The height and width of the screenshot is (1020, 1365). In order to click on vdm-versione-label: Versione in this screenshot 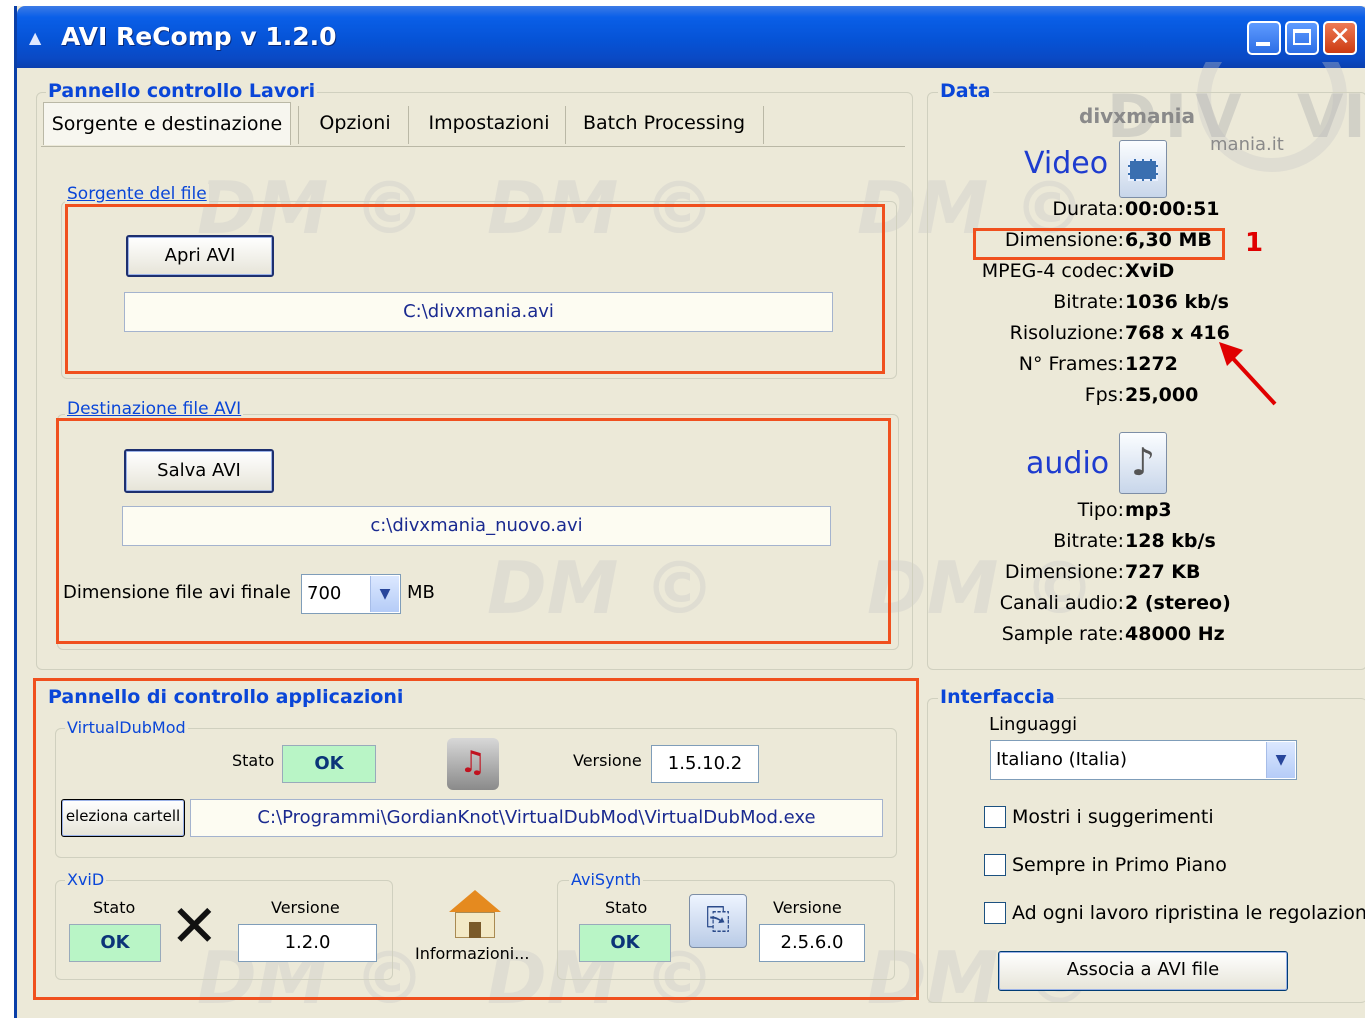, I will do `click(607, 760)`.